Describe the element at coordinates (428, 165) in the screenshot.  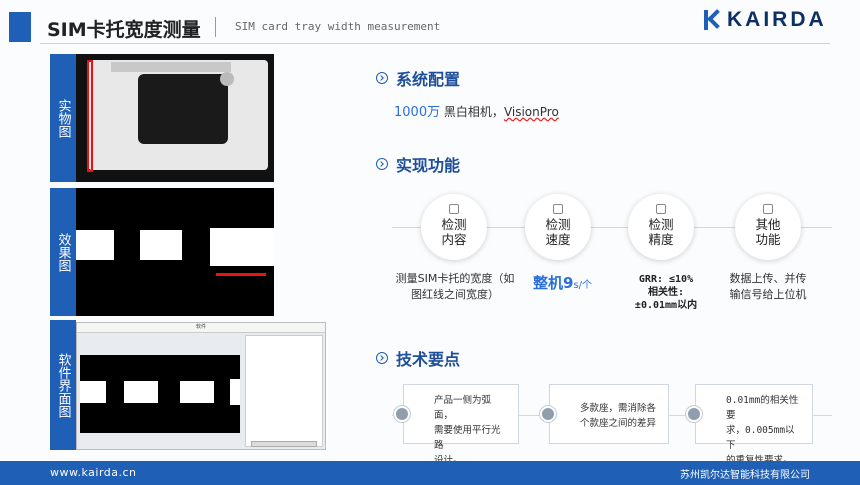
I see `section-functions-title: 实现功能` at that location.